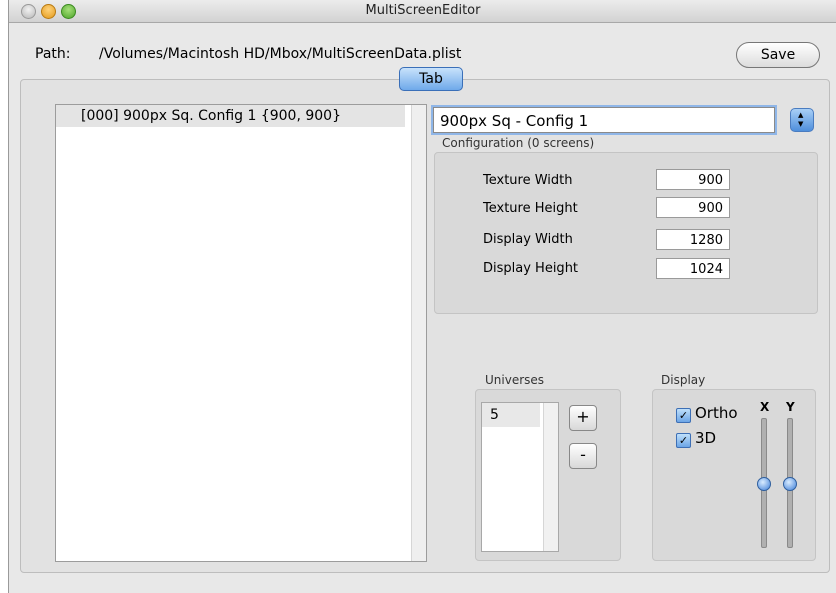 Image resolution: width=836 pixels, height=593 pixels. I want to click on display-height-label: Display Height, so click(531, 268).